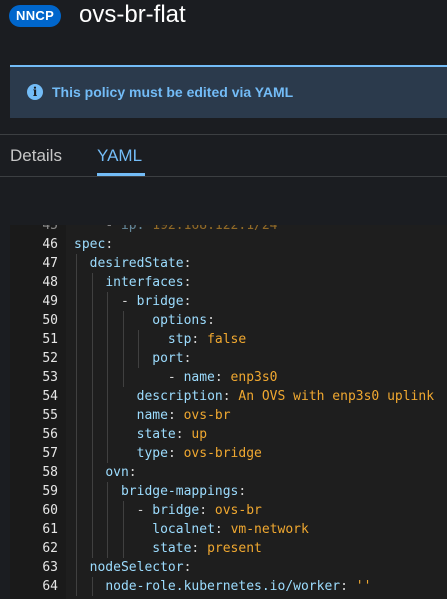 The width and height of the screenshot is (447, 599). What do you see at coordinates (136, 263) in the screenshot?
I see `yaml-key: desiredState` at bounding box center [136, 263].